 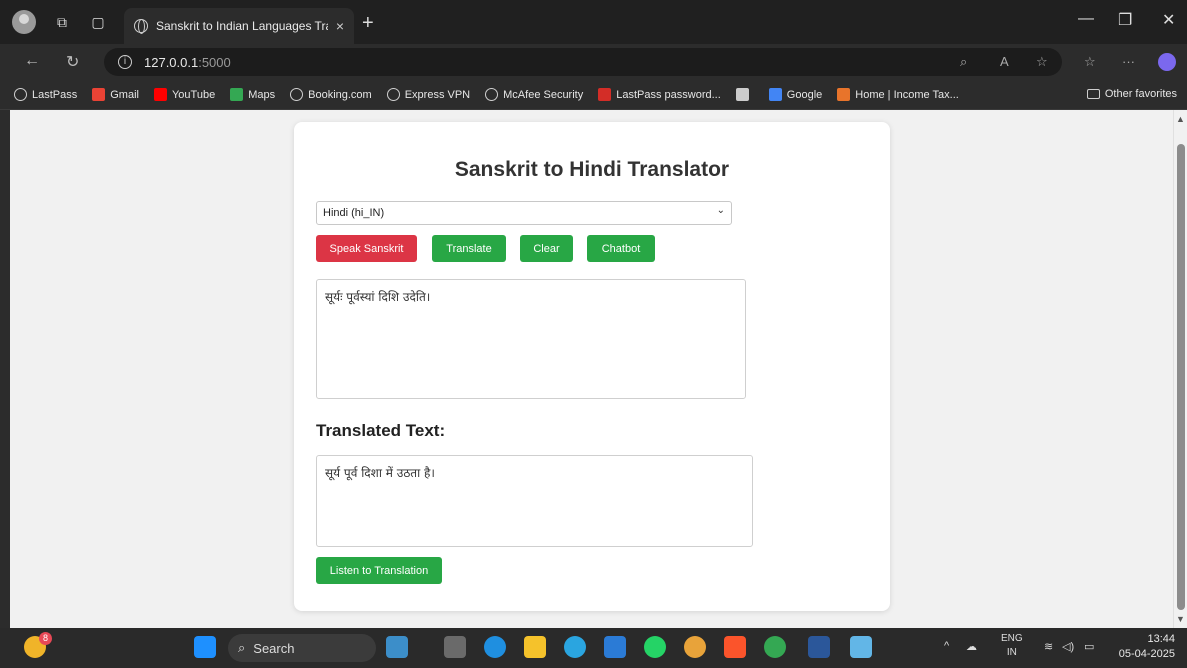 I want to click on bookmark-item: LastPass, so click(x=45, y=94).